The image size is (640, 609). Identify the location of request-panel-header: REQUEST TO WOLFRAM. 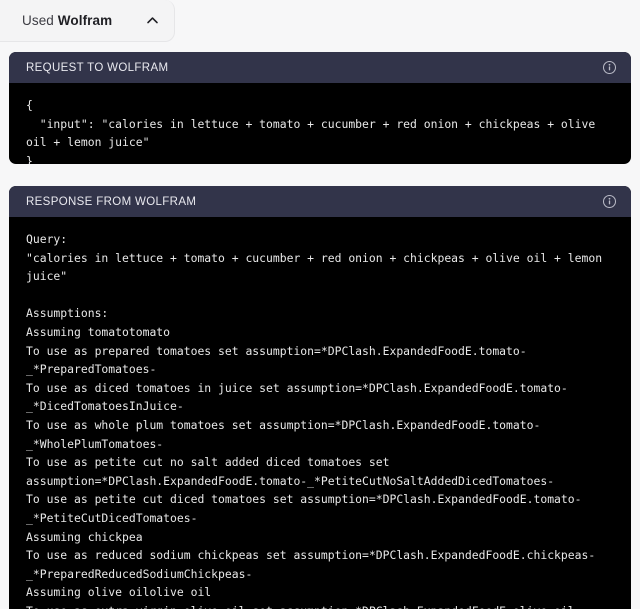
(320, 67).